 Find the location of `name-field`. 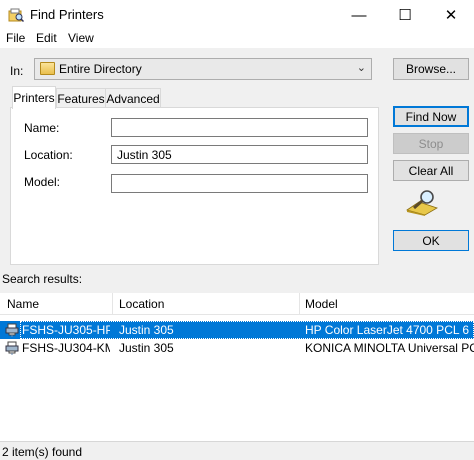

name-field is located at coordinates (239, 127).